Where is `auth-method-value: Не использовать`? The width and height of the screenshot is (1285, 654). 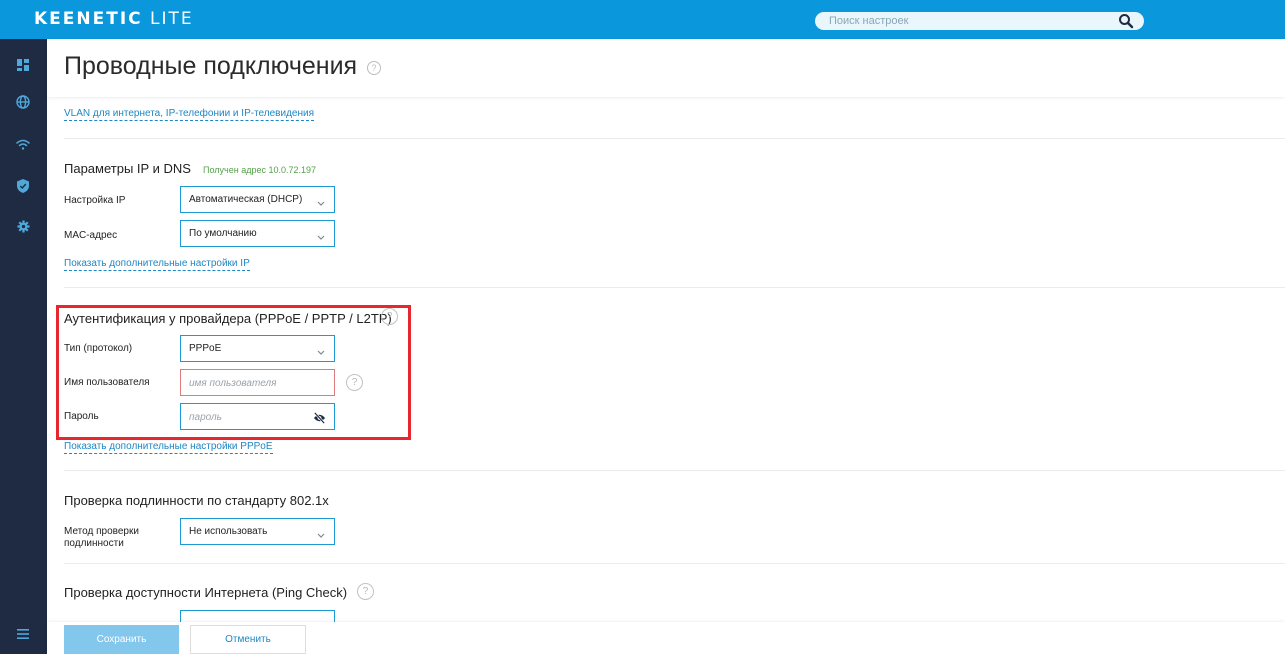
auth-method-value: Не использовать is located at coordinates (228, 531).